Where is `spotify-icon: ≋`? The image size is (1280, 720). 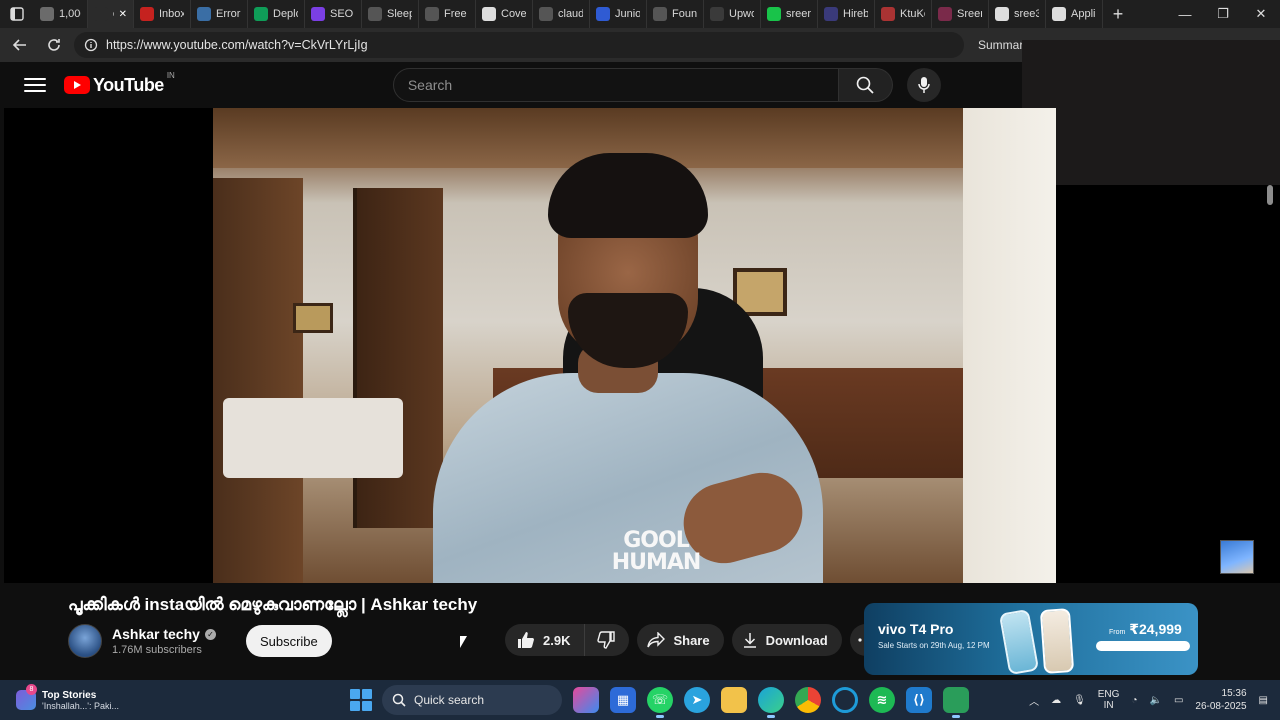 spotify-icon: ≋ is located at coordinates (882, 700).